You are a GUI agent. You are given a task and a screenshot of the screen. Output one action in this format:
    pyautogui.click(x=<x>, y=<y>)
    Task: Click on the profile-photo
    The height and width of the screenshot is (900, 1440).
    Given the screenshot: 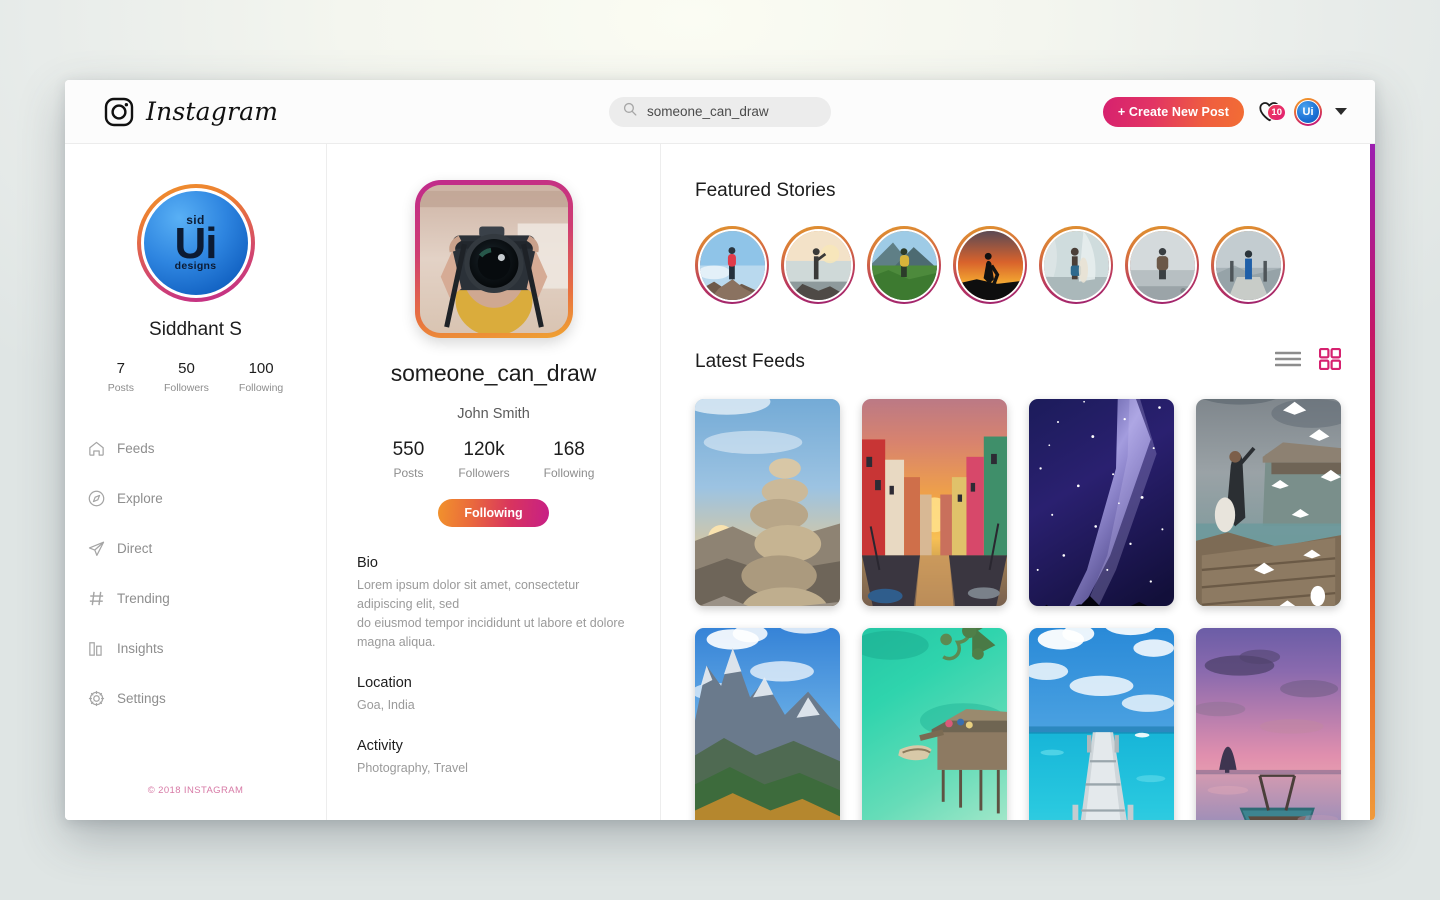 What is the action you would take?
    pyautogui.click(x=493, y=259)
    